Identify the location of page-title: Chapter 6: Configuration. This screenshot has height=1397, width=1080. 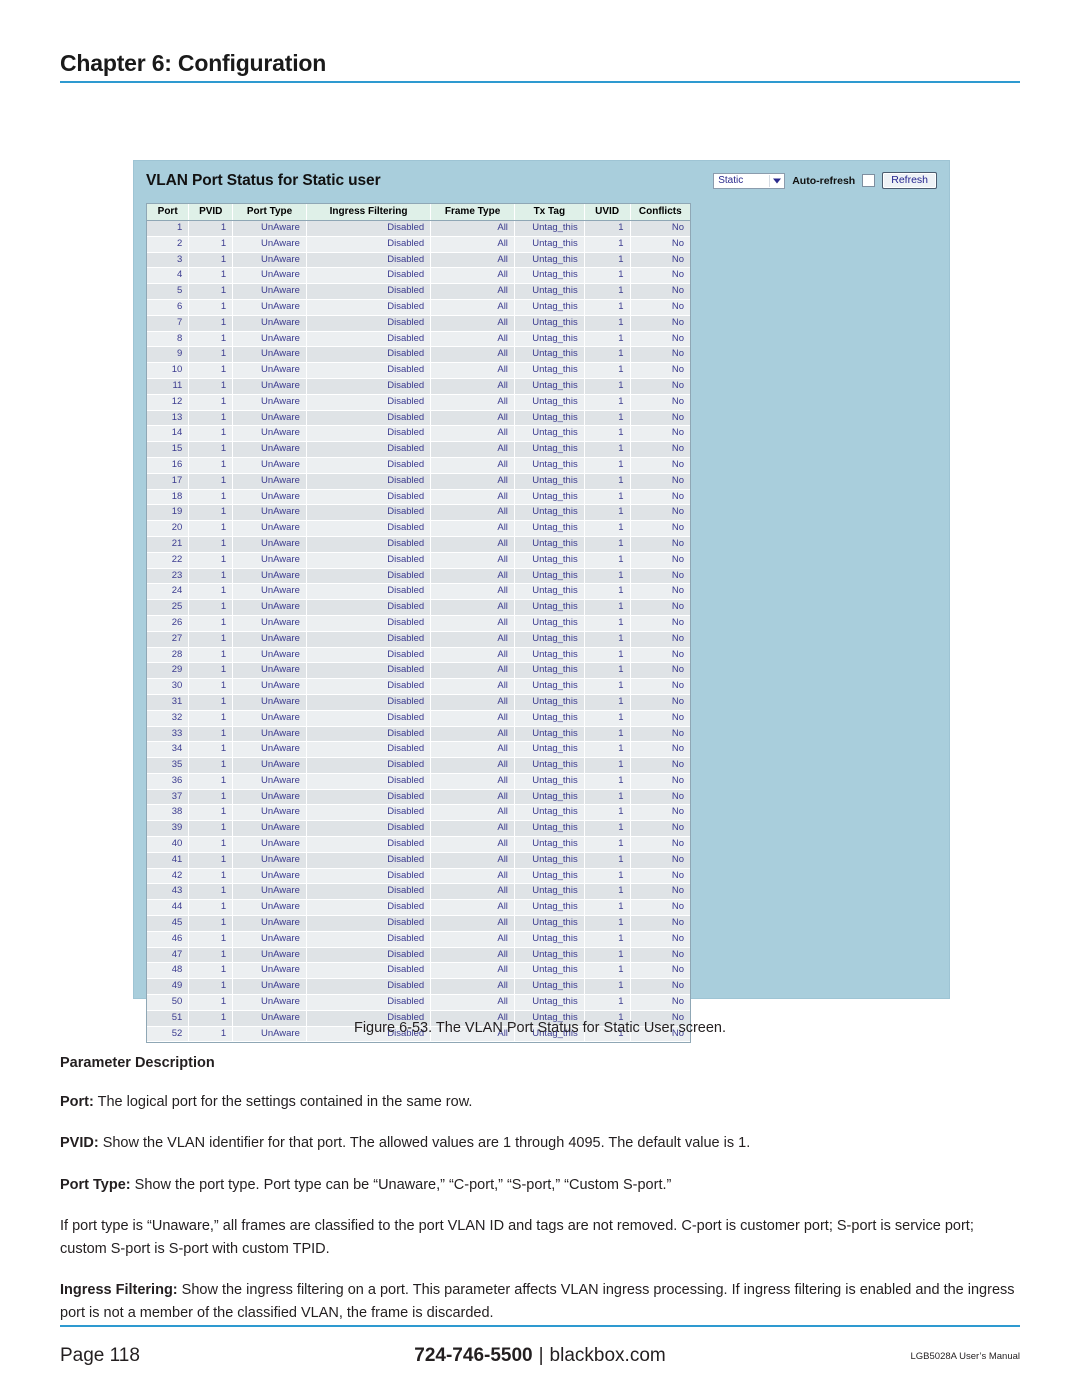
(193, 63).